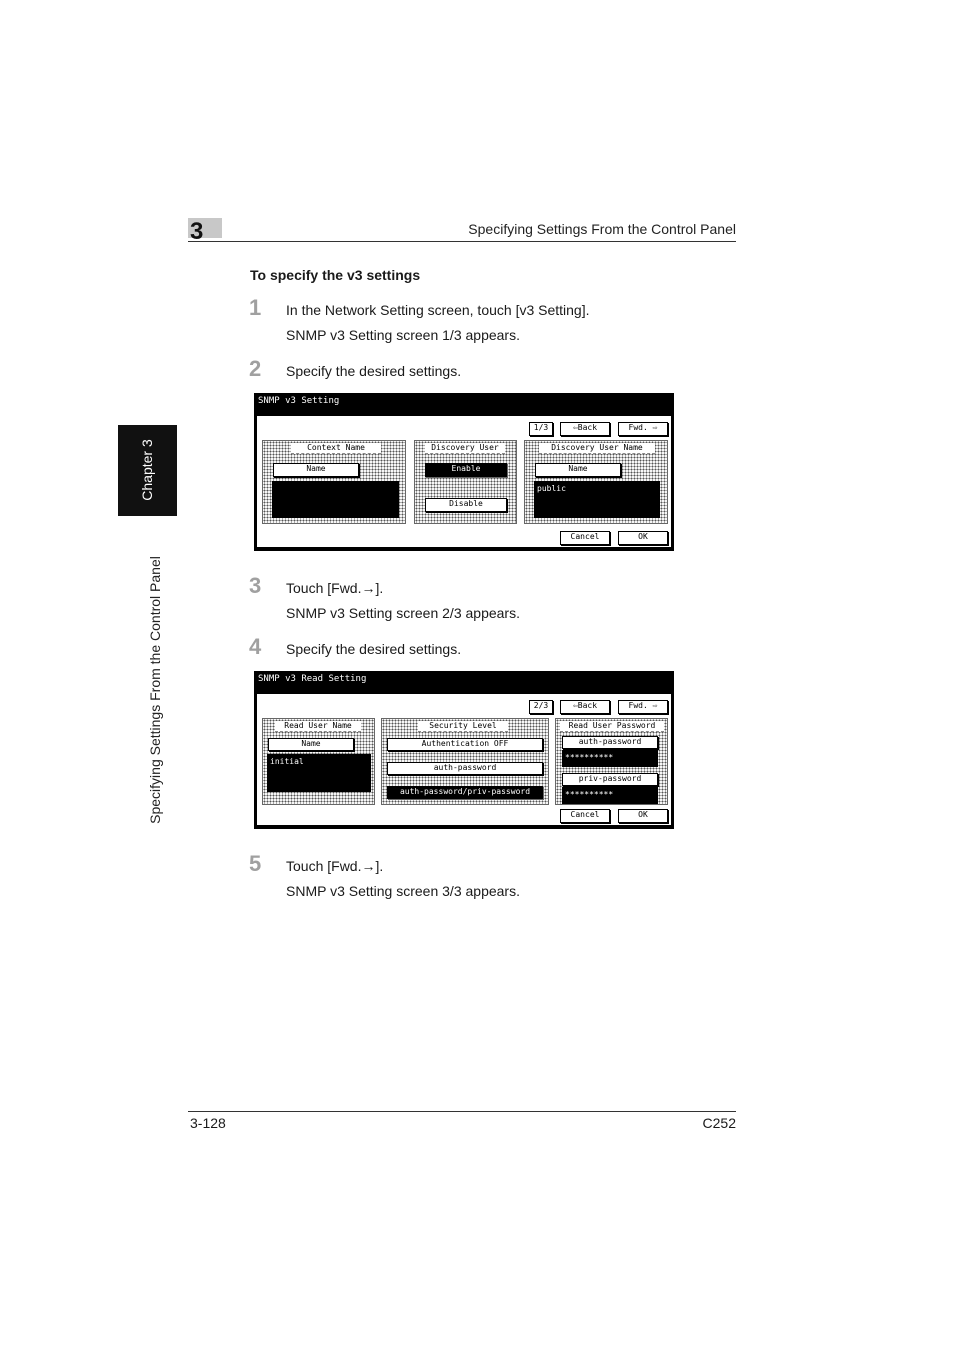  Describe the element at coordinates (255, 863) in the screenshot. I see `step-number: 5` at that location.